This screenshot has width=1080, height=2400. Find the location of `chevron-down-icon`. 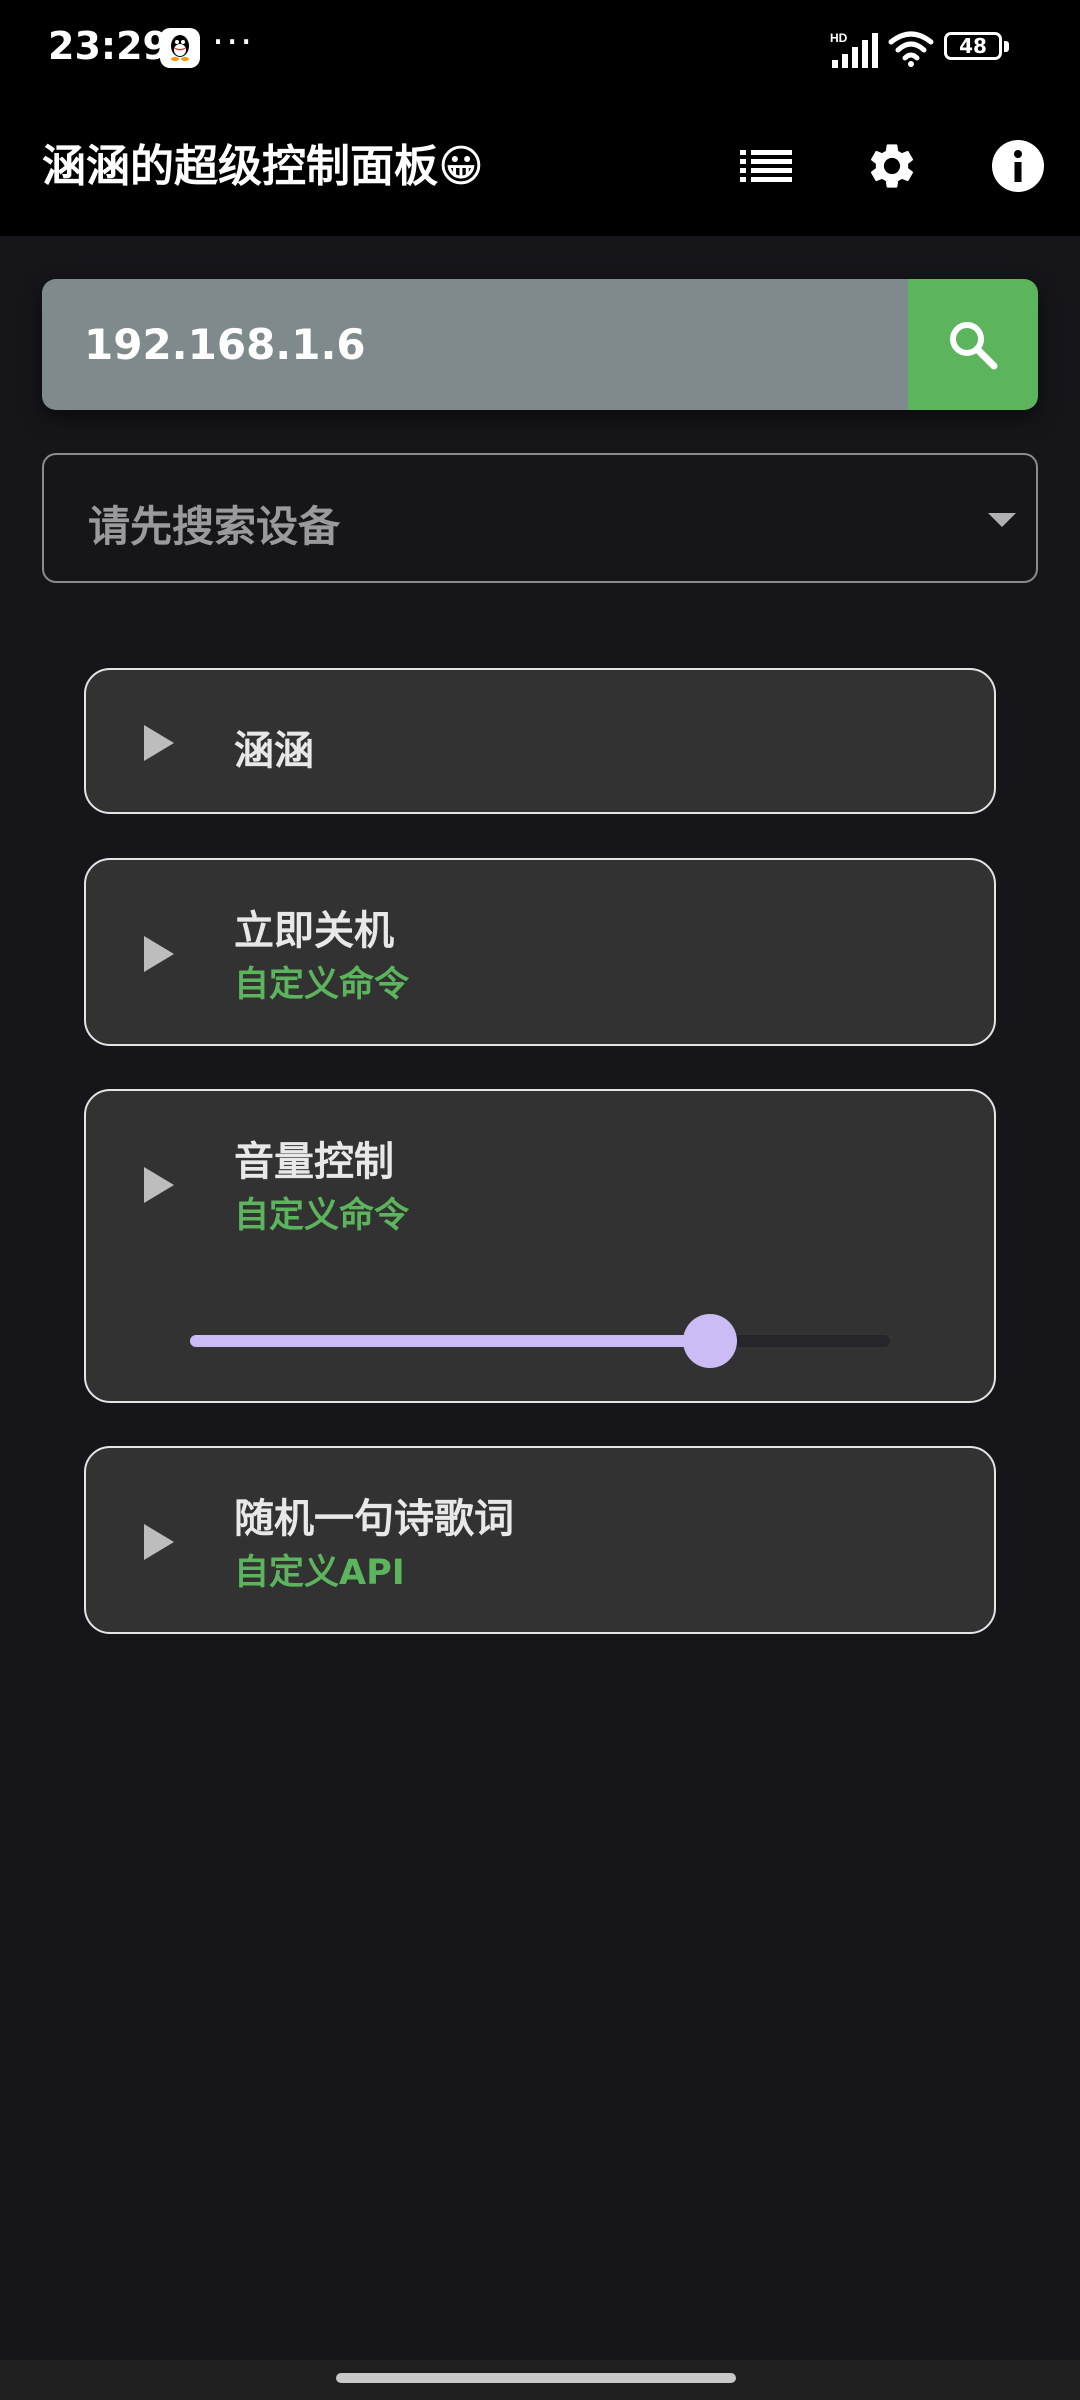

chevron-down-icon is located at coordinates (1002, 520).